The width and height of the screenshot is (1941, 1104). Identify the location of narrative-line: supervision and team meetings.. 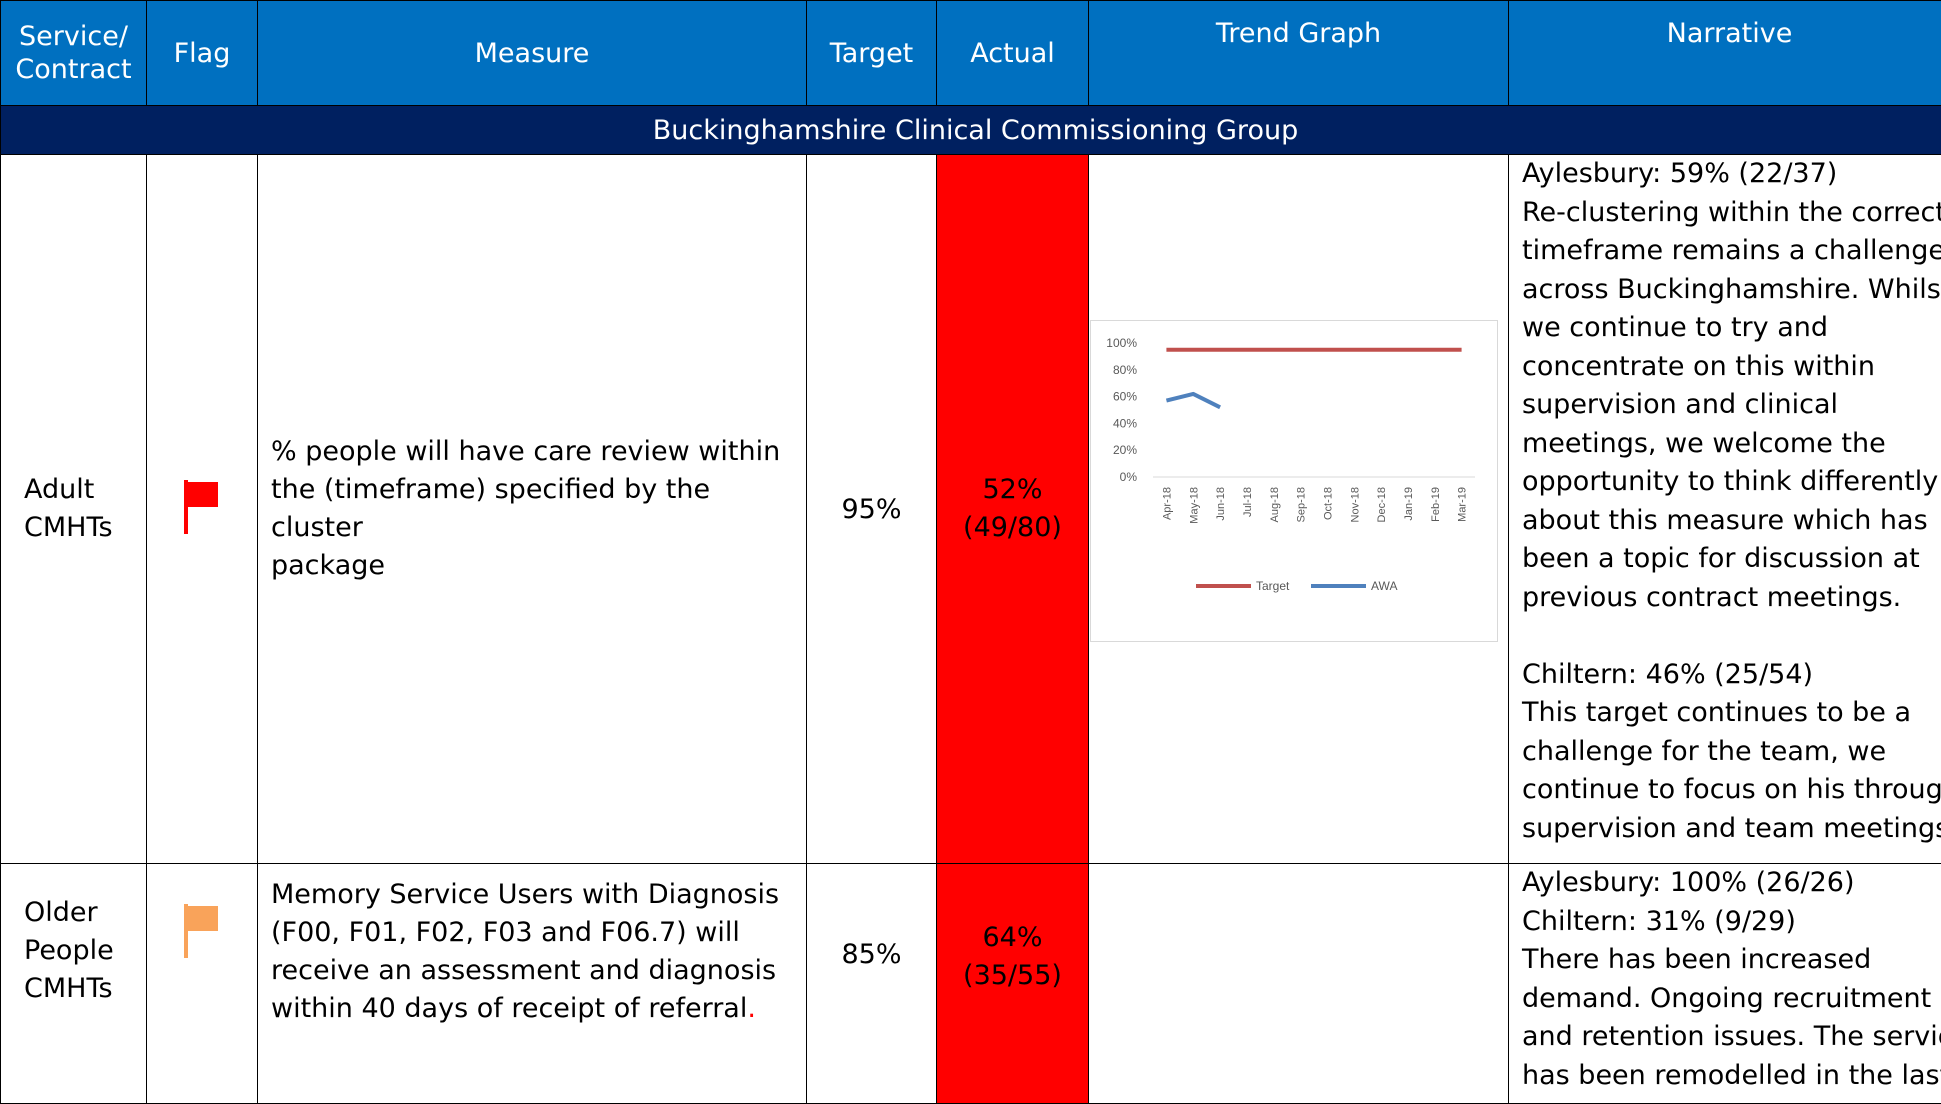
(1731, 829).